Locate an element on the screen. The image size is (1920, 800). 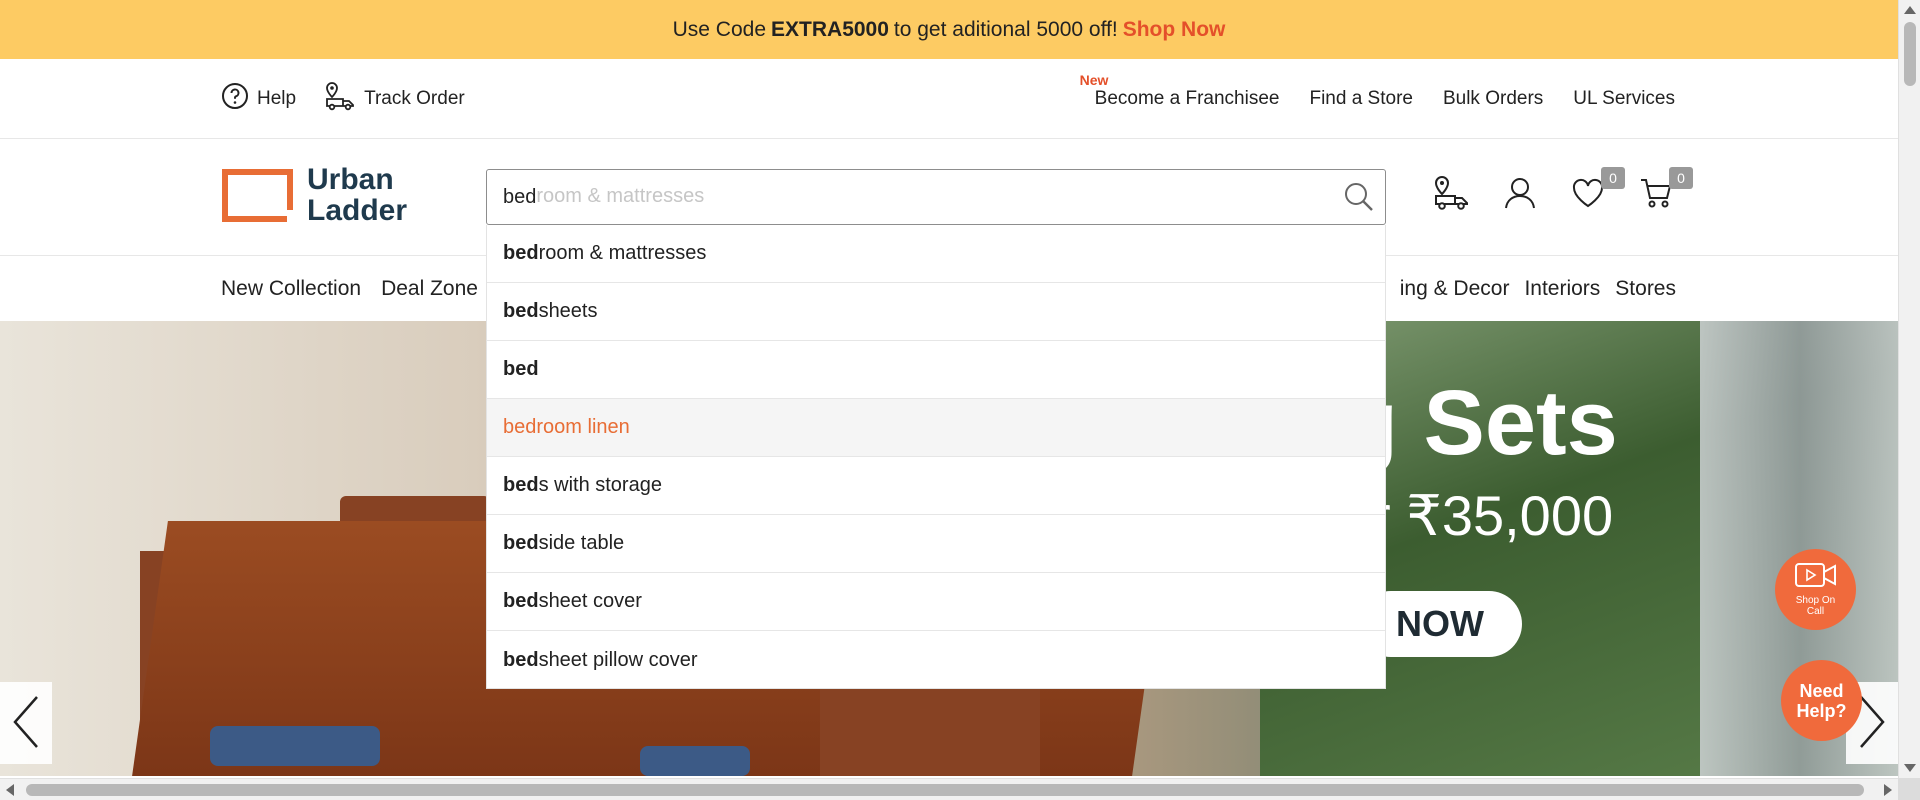
cart-count-badge: 0 is located at coordinates (1681, 178).